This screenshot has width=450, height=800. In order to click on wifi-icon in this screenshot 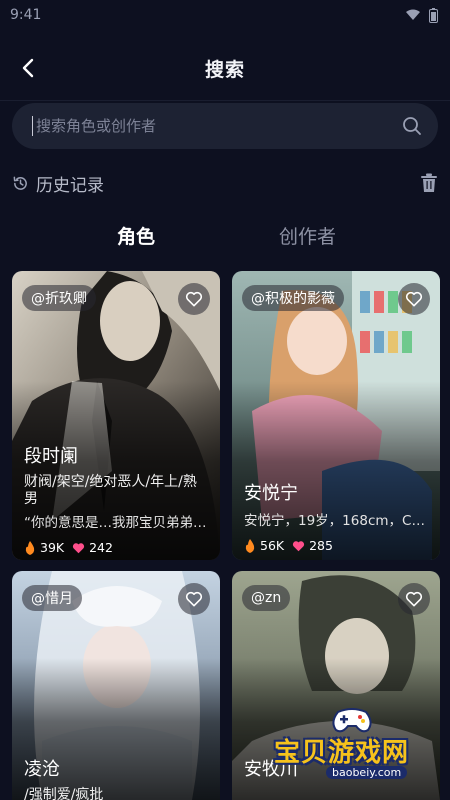, I will do `click(413, 14)`.